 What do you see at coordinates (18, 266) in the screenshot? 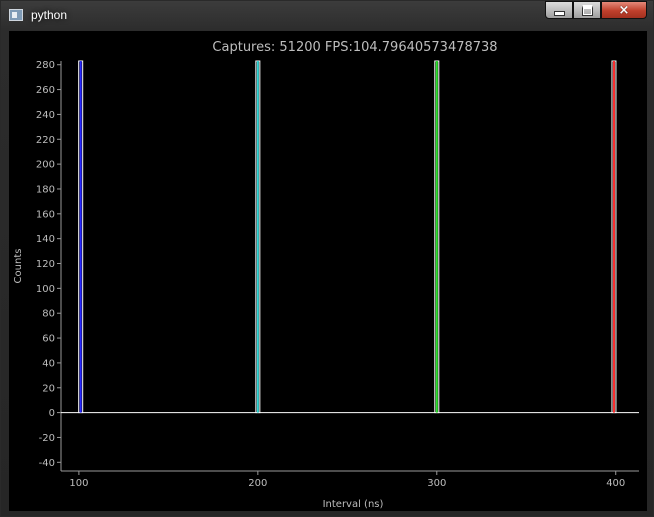
I see `y-axis-label: Counts` at bounding box center [18, 266].